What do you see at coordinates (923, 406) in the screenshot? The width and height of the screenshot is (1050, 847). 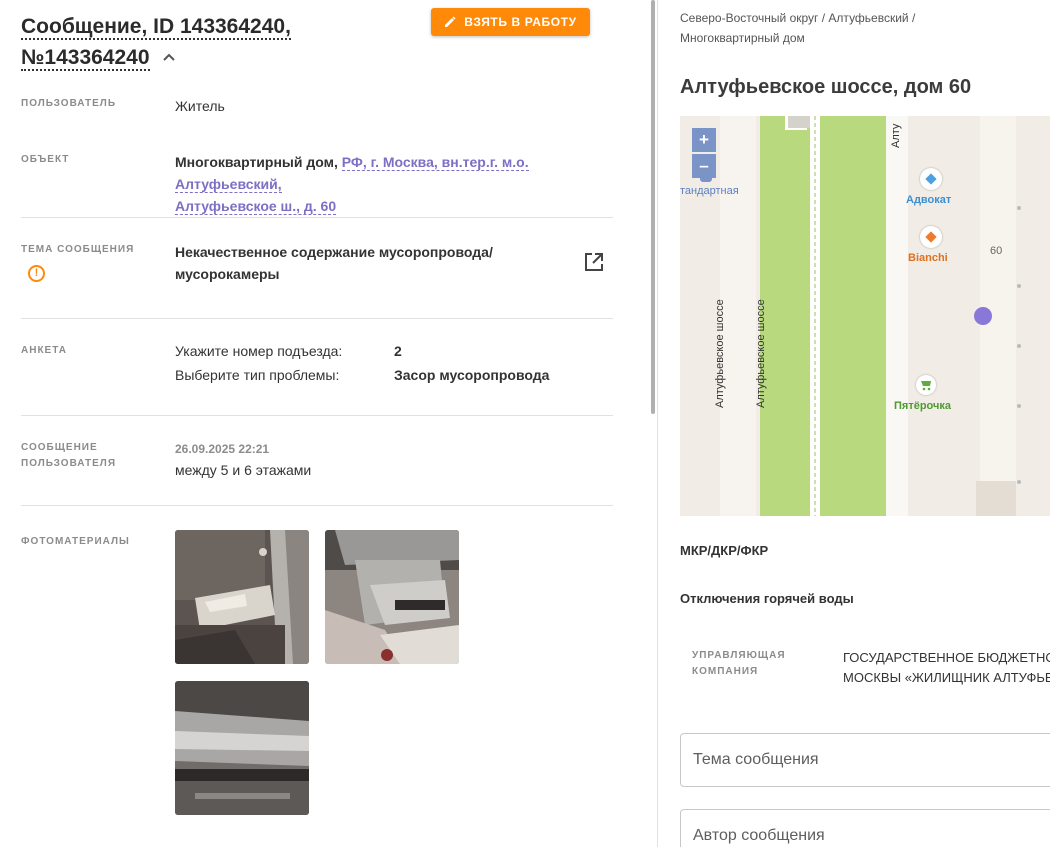 I see `pyaterochka-poi-label: Пятёрочка` at bounding box center [923, 406].